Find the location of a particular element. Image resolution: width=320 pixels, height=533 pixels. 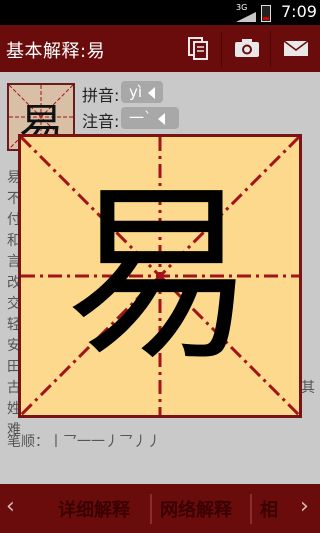

clock: 7:09 is located at coordinates (299, 11).